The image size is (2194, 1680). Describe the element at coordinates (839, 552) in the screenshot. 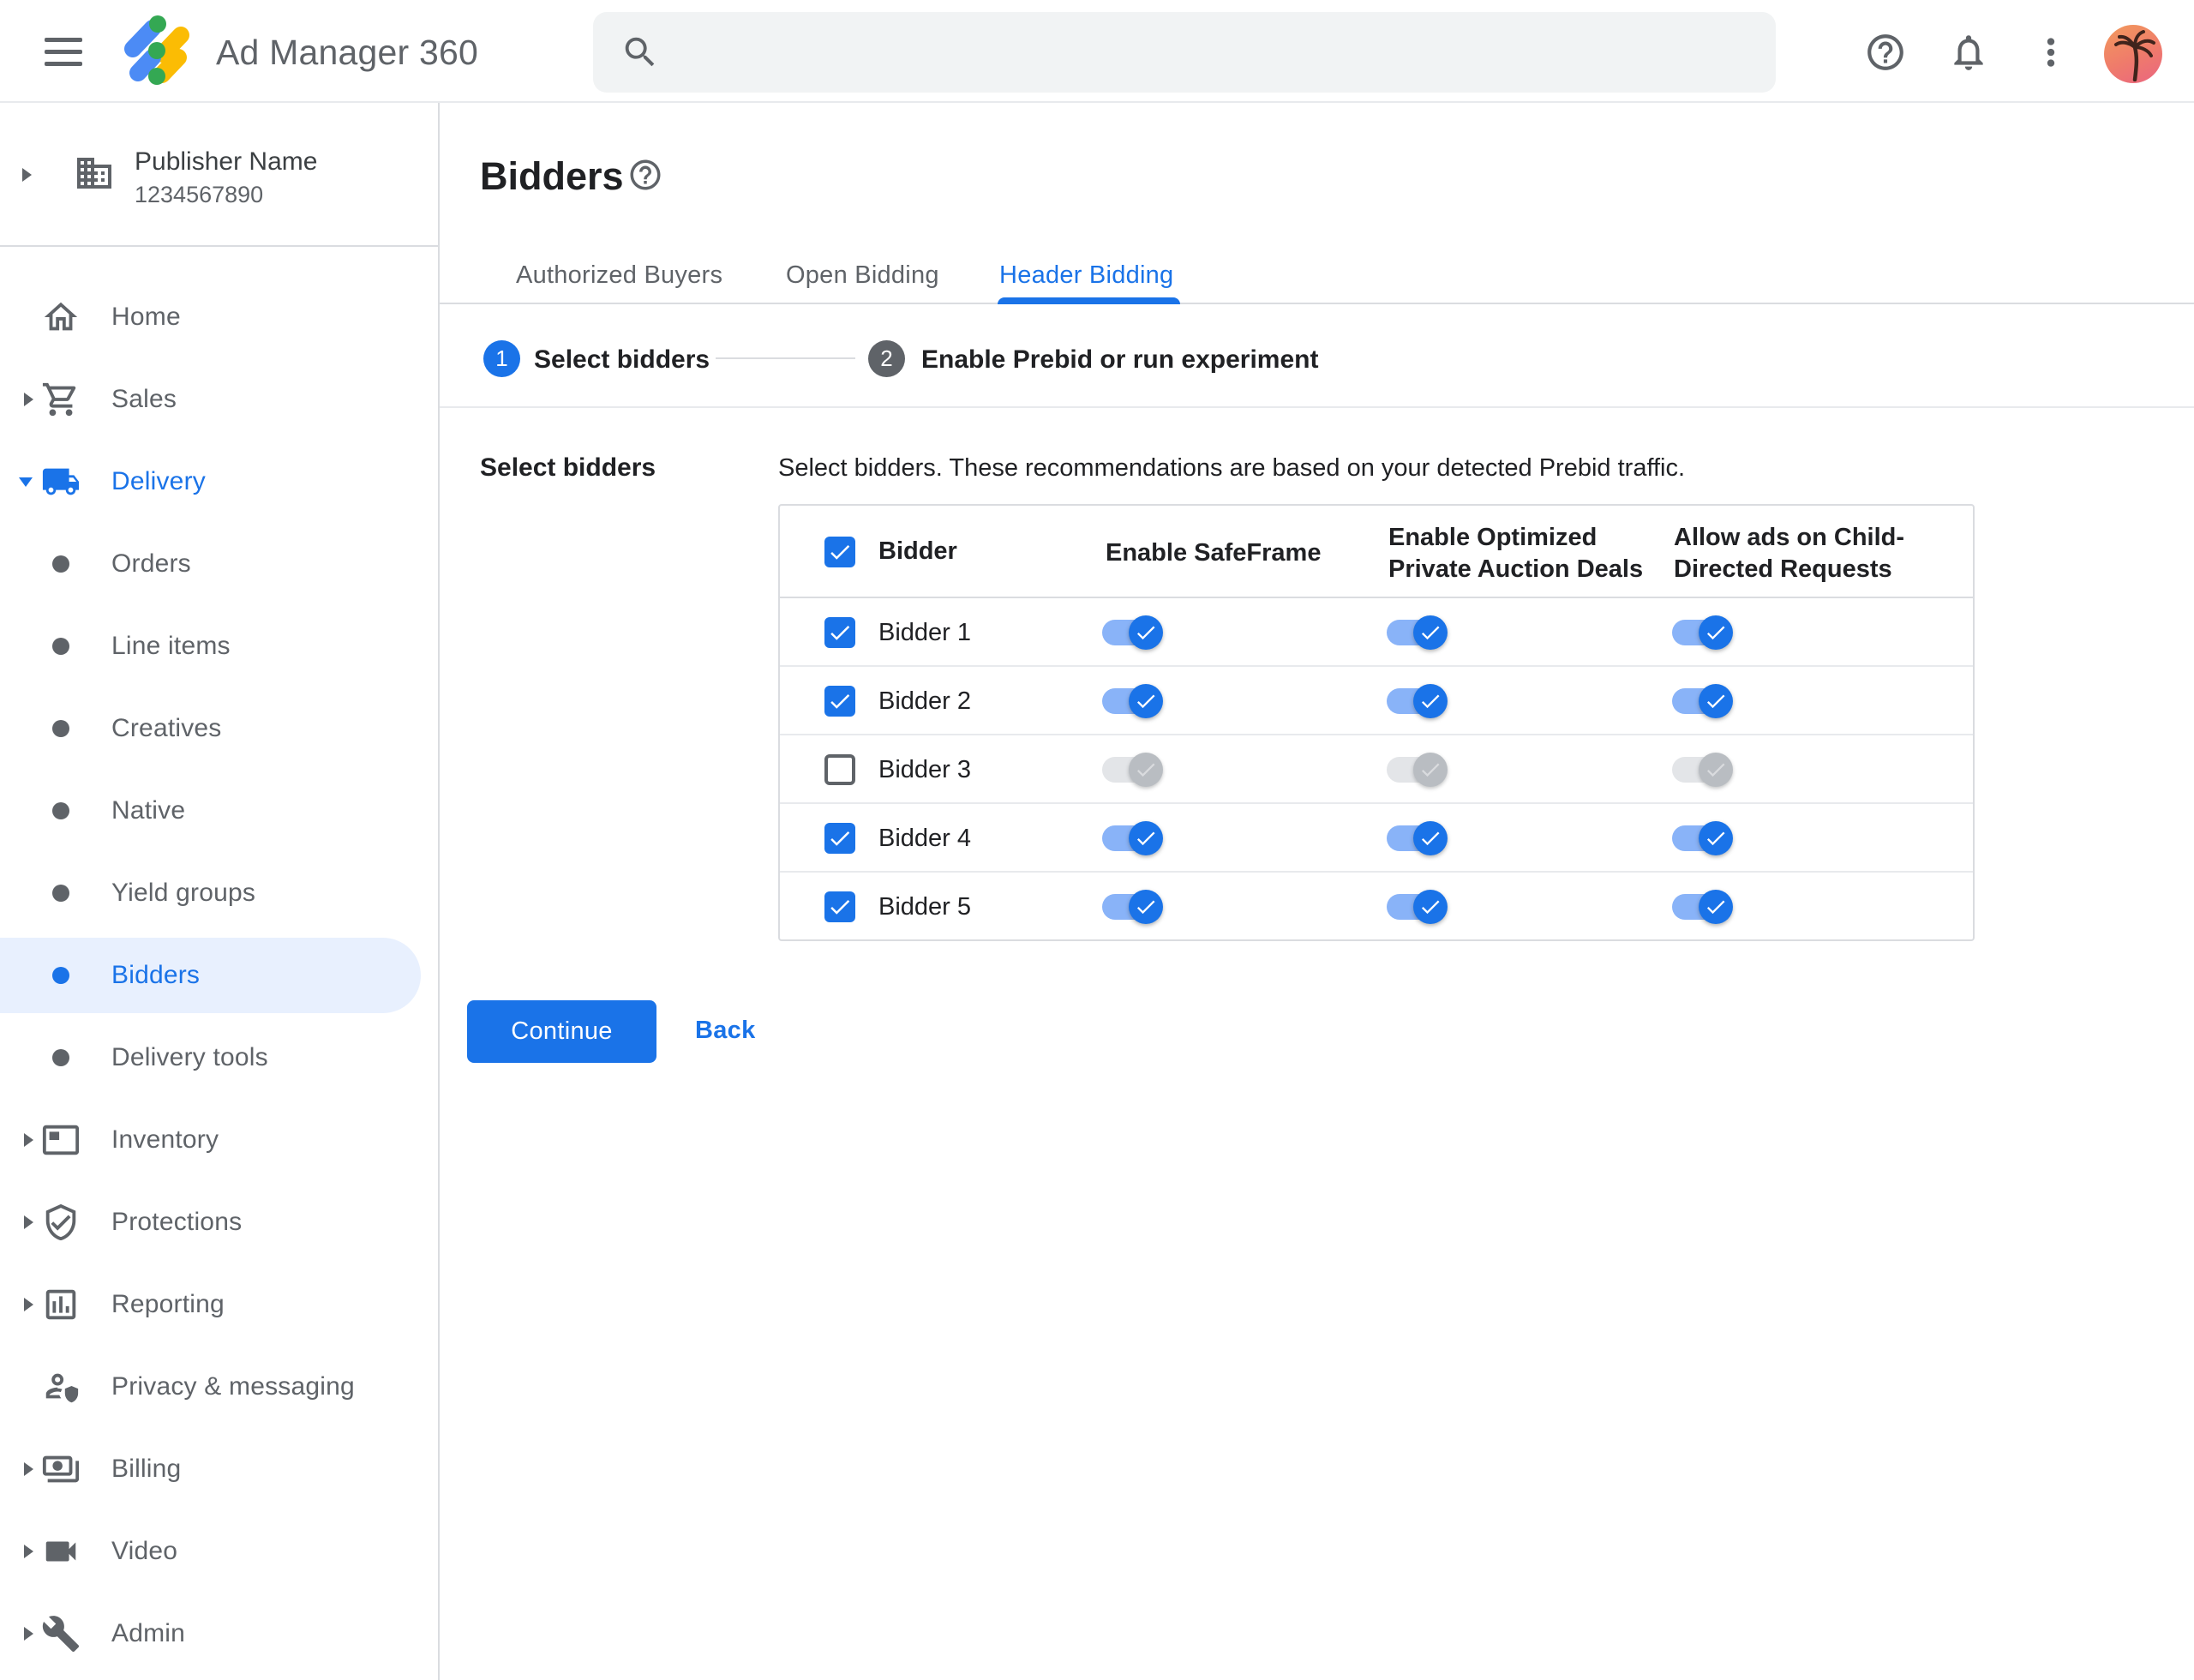

I see `select-all-checkbox` at that location.